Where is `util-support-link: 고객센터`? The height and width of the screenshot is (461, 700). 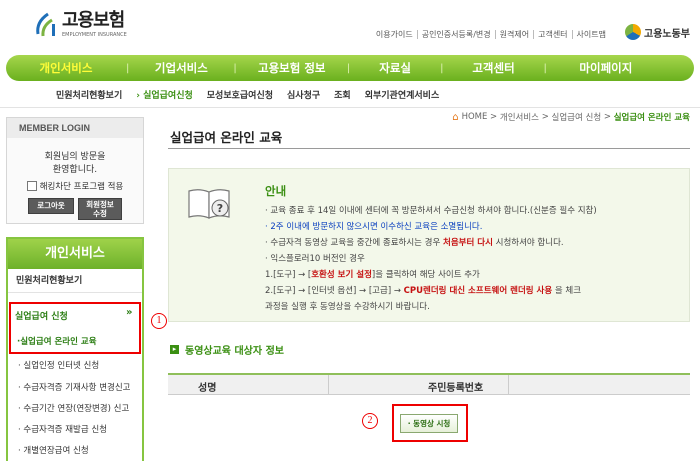 util-support-link: 고객센터 is located at coordinates (553, 34).